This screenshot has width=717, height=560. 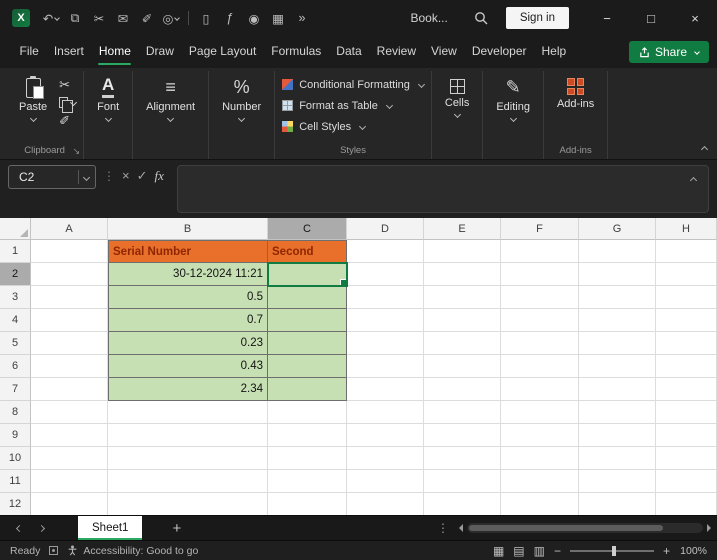 I want to click on cell-G11, so click(x=617, y=481).